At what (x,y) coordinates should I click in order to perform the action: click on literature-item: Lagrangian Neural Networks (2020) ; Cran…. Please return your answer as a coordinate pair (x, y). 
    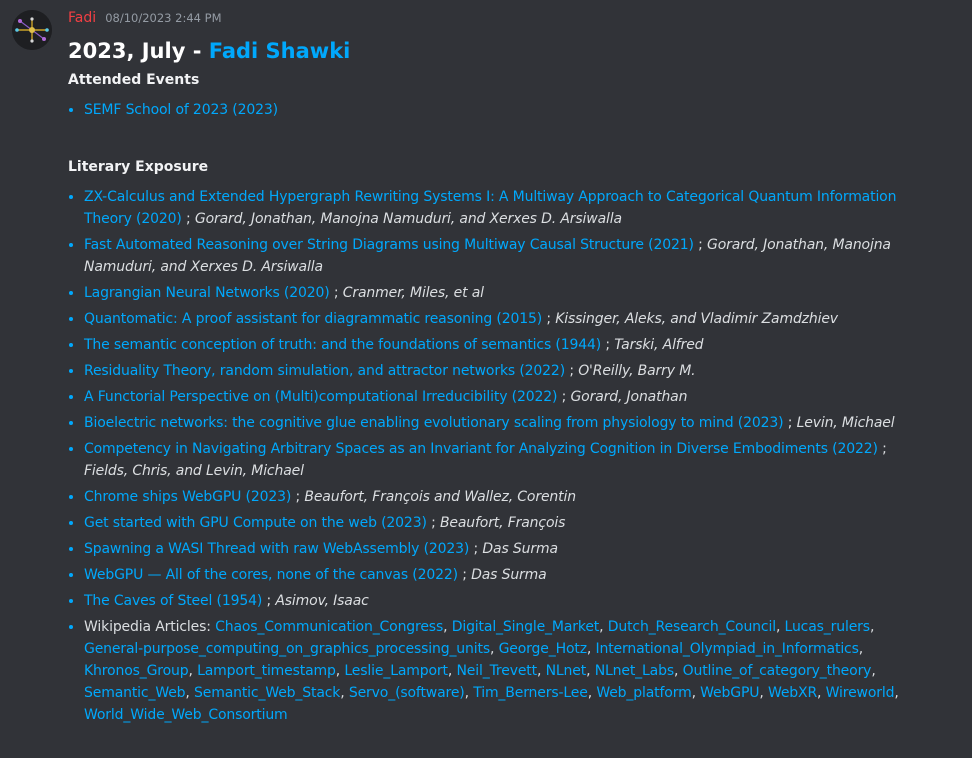
    Looking at the image, I should click on (508, 293).